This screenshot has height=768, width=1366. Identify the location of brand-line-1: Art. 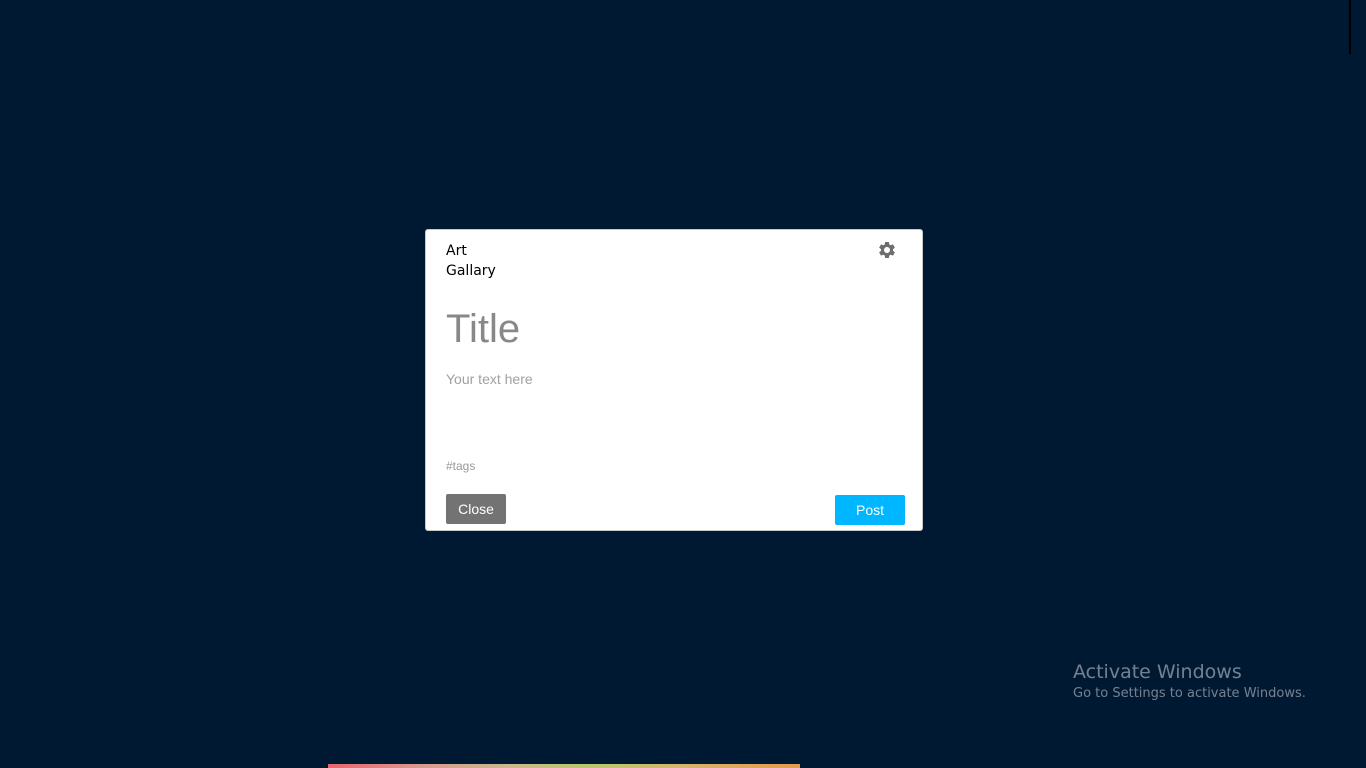
(456, 251).